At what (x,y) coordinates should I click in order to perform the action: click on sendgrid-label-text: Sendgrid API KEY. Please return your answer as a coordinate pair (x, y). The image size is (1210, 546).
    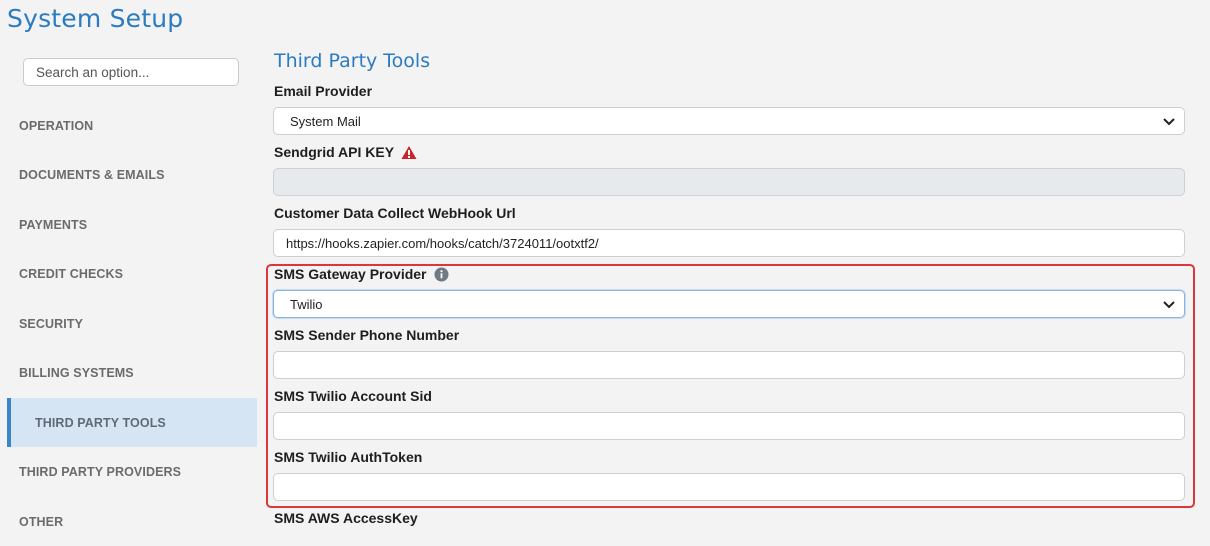
    Looking at the image, I should click on (334, 152).